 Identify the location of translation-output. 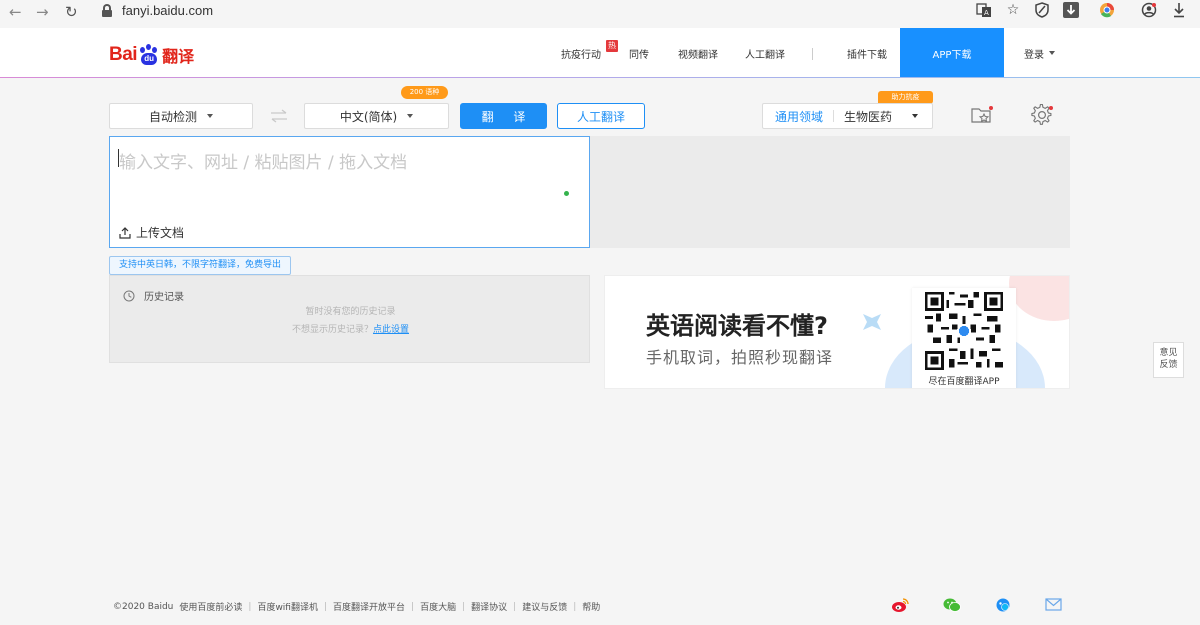
(830, 192).